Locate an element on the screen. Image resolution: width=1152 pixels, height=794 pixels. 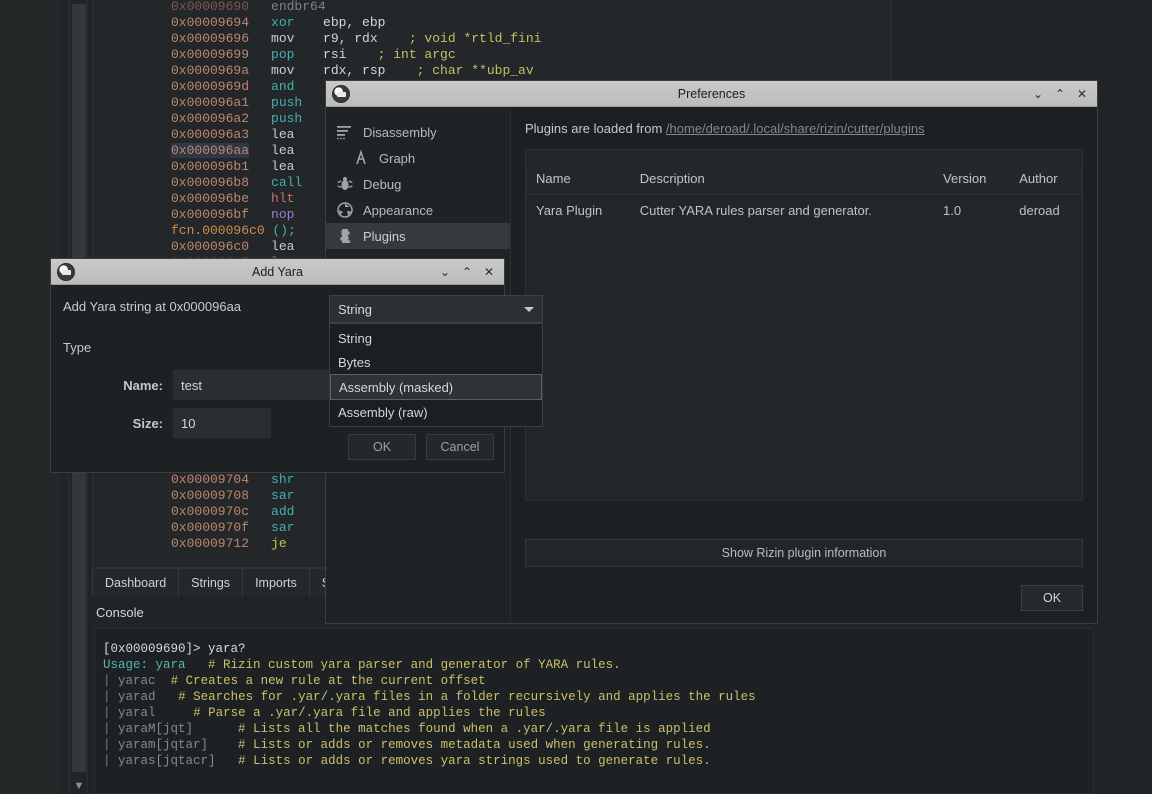
preferences-titlebar: Preferences ⌄ ⌃ ✕ is located at coordinates (711, 94).